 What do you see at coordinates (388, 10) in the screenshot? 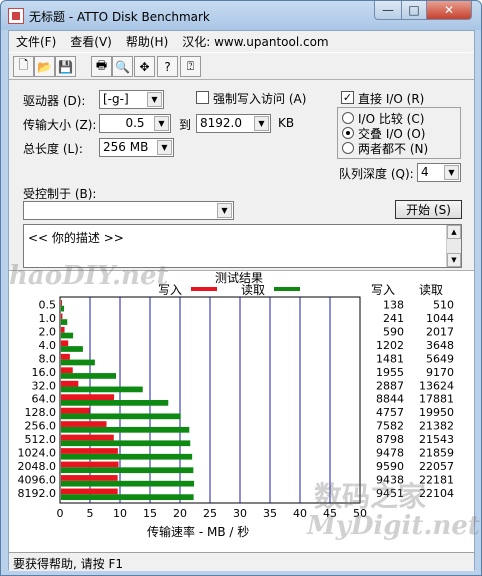
I see `minimize-button: —` at bounding box center [388, 10].